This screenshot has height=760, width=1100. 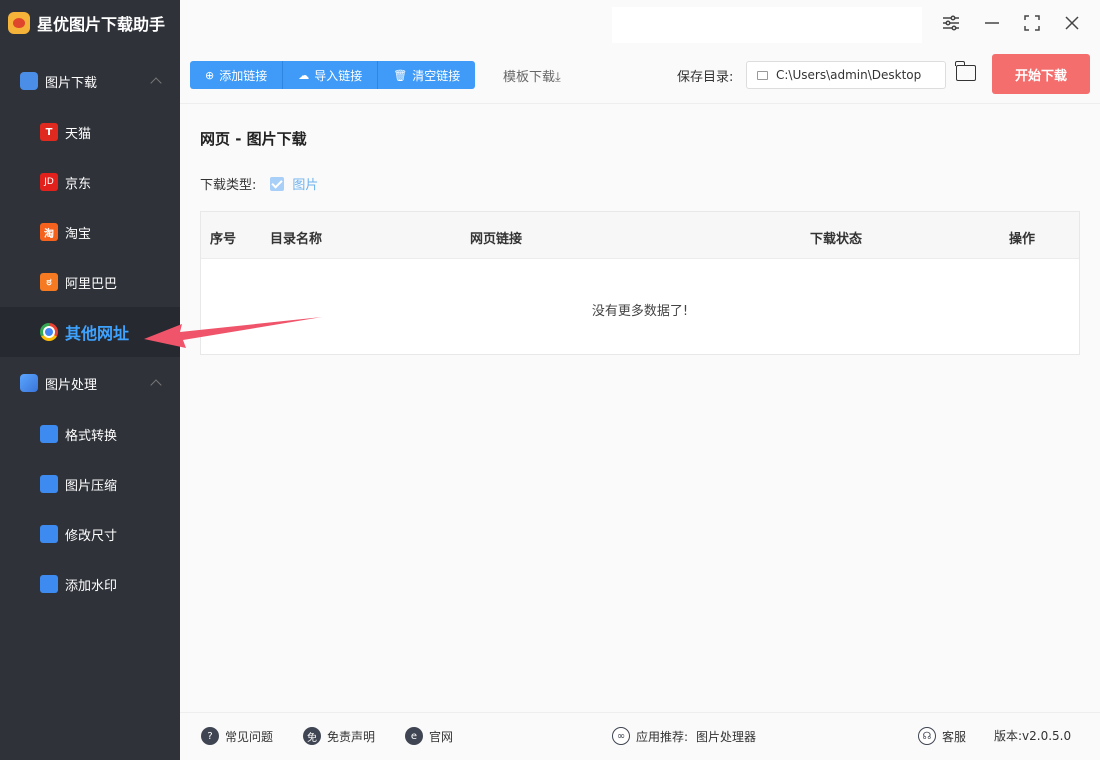 I want to click on sidebar-item-jd: JD 京东, so click(x=90, y=182).